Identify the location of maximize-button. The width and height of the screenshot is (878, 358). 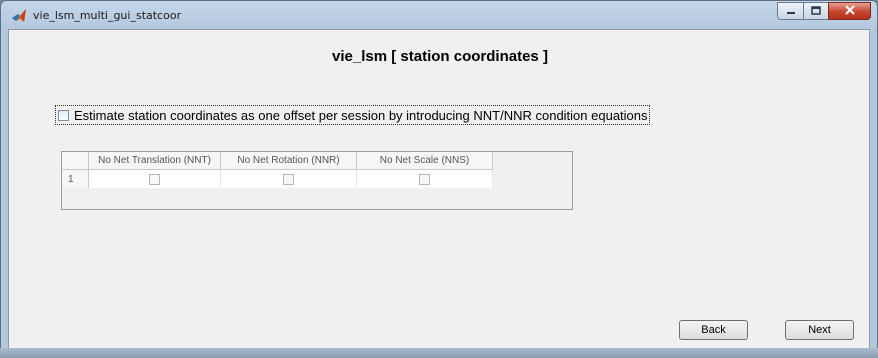
(815, 11).